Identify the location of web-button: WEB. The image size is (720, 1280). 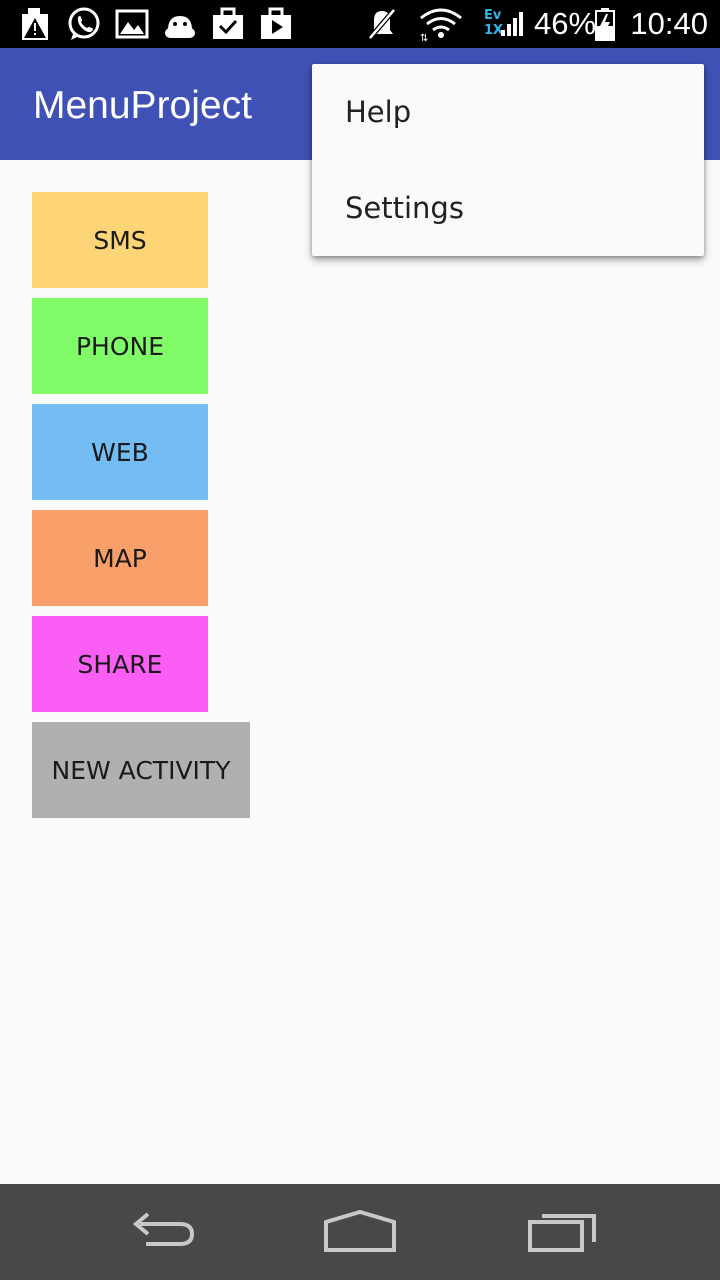
(120, 452).